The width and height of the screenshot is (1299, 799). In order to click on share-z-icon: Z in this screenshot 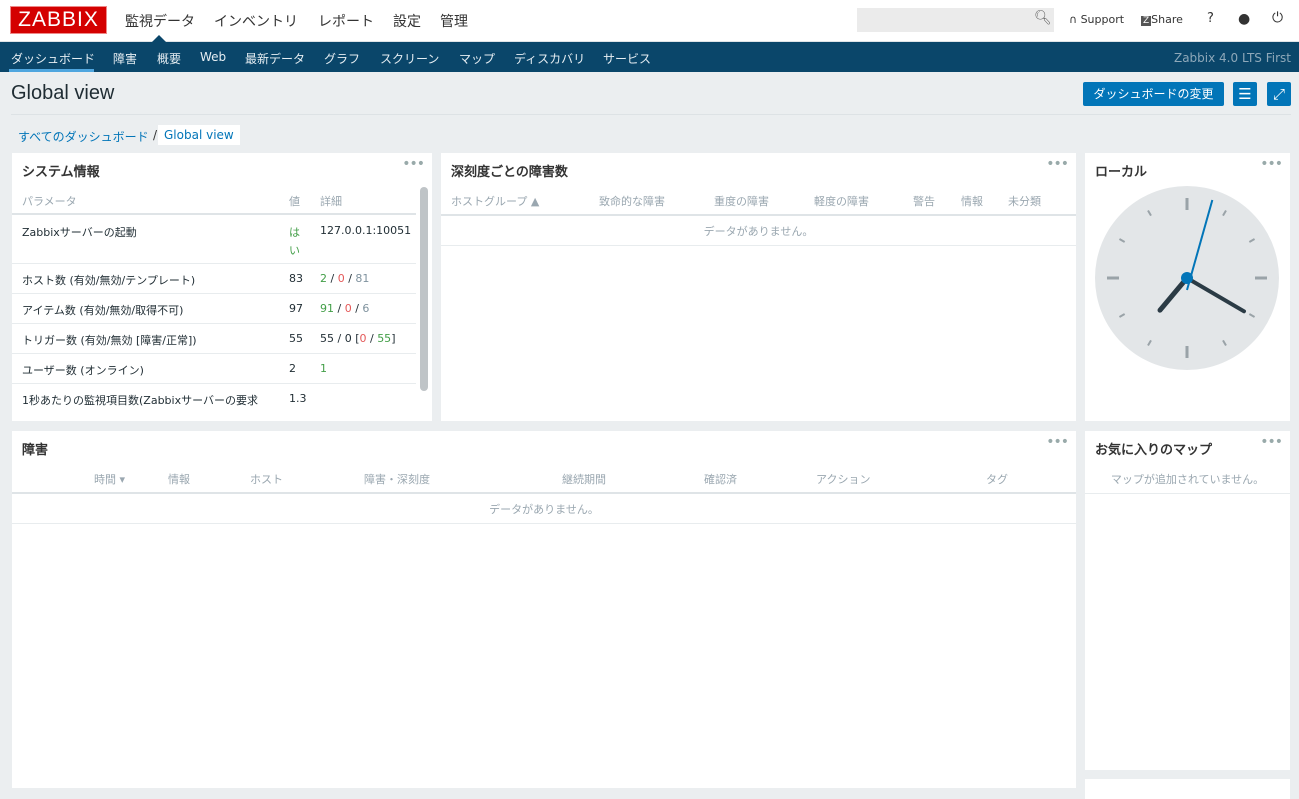, I will do `click(1146, 21)`.